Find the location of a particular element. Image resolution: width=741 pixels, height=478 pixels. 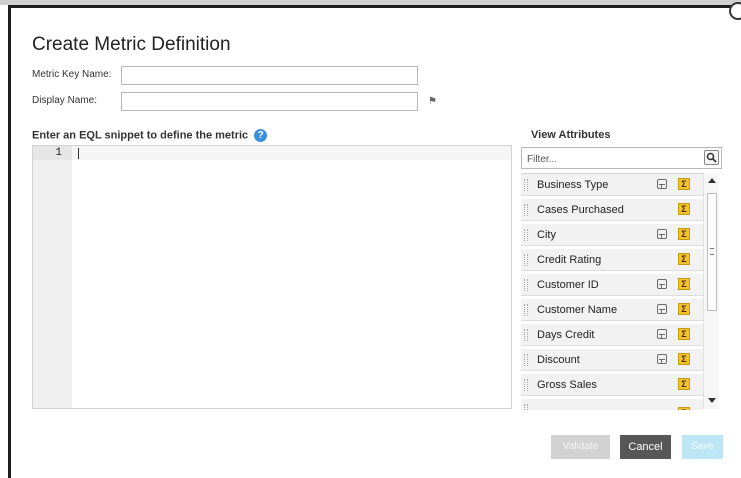

attribute-label: Discount is located at coordinates (558, 360).